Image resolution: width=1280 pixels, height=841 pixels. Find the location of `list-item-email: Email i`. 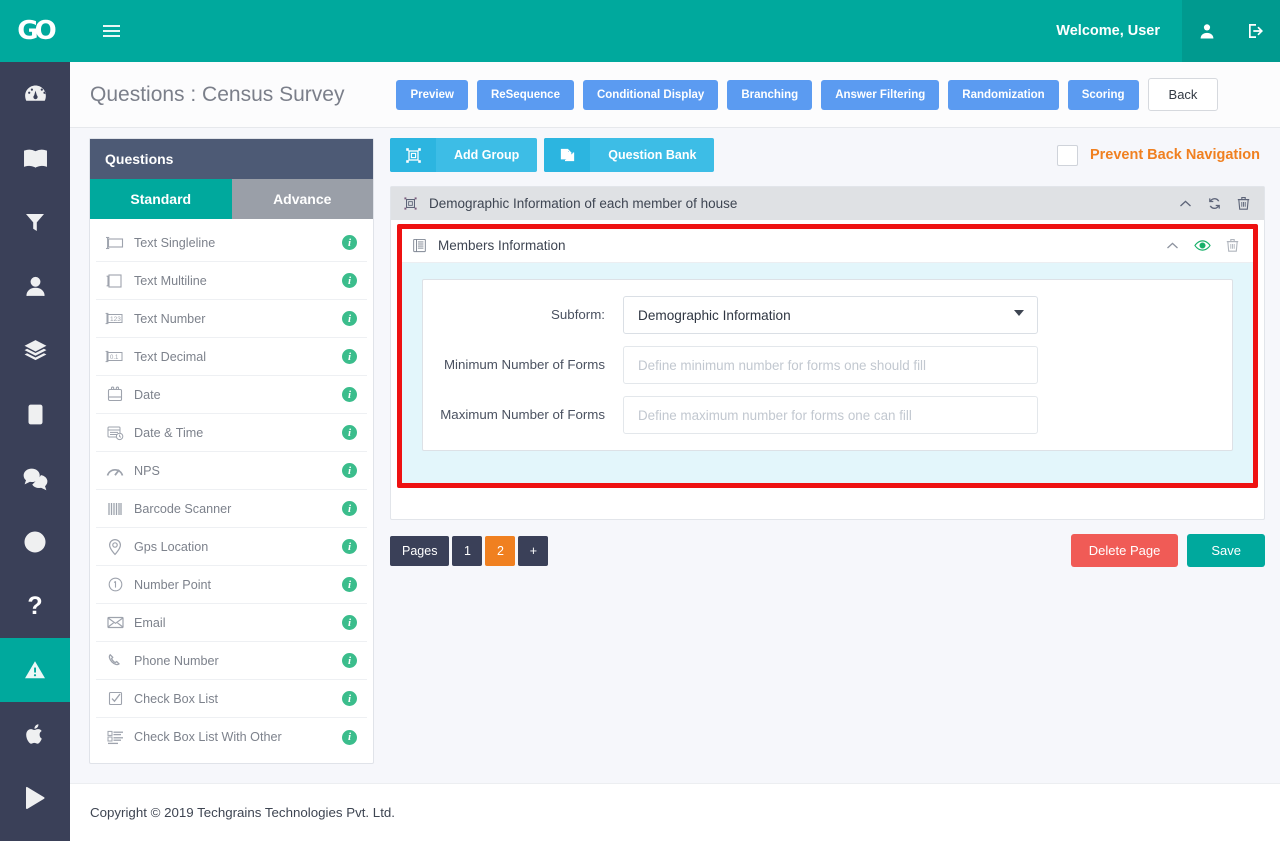

list-item-email: Email i is located at coordinates (231, 623).